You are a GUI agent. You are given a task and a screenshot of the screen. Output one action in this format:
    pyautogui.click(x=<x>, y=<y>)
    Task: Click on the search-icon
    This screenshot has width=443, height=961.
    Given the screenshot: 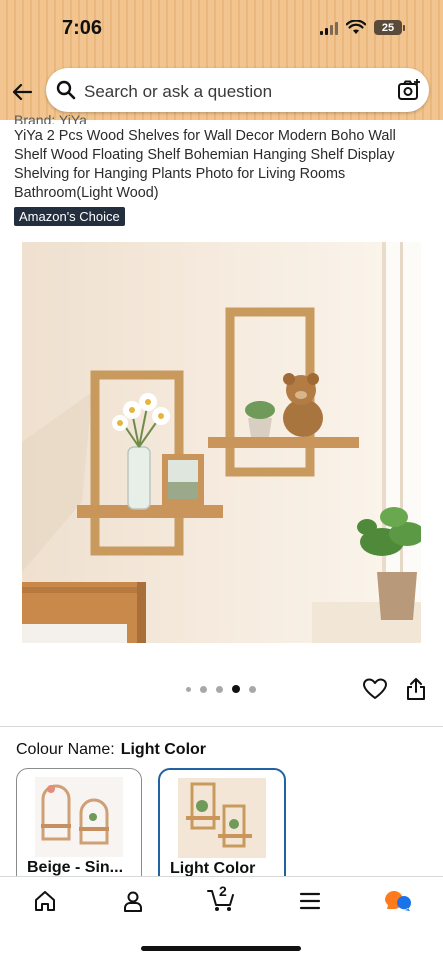 What is the action you would take?
    pyautogui.click(x=66, y=90)
    